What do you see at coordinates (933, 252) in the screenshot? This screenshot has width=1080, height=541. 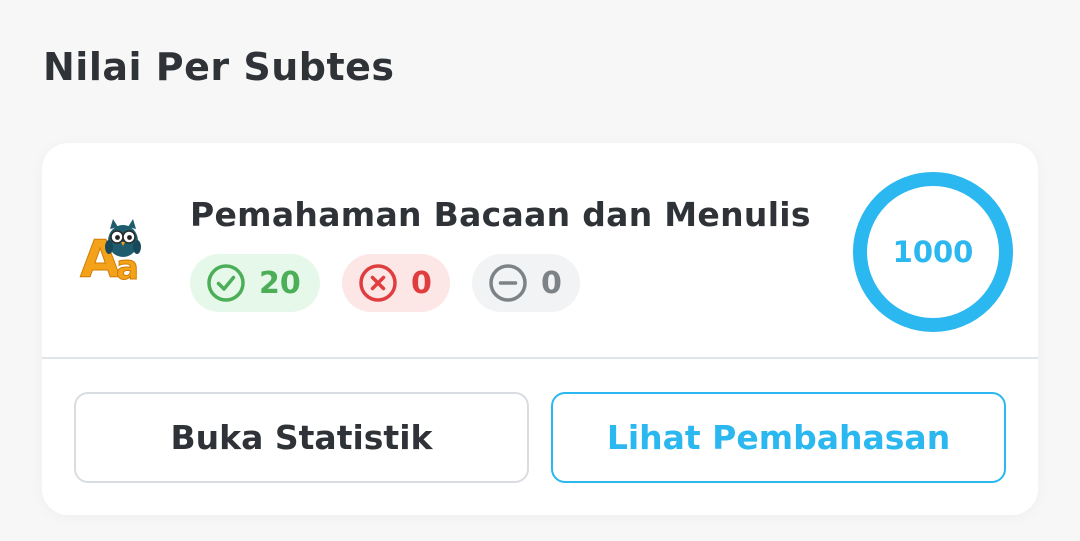 I see `score-value: 1000` at bounding box center [933, 252].